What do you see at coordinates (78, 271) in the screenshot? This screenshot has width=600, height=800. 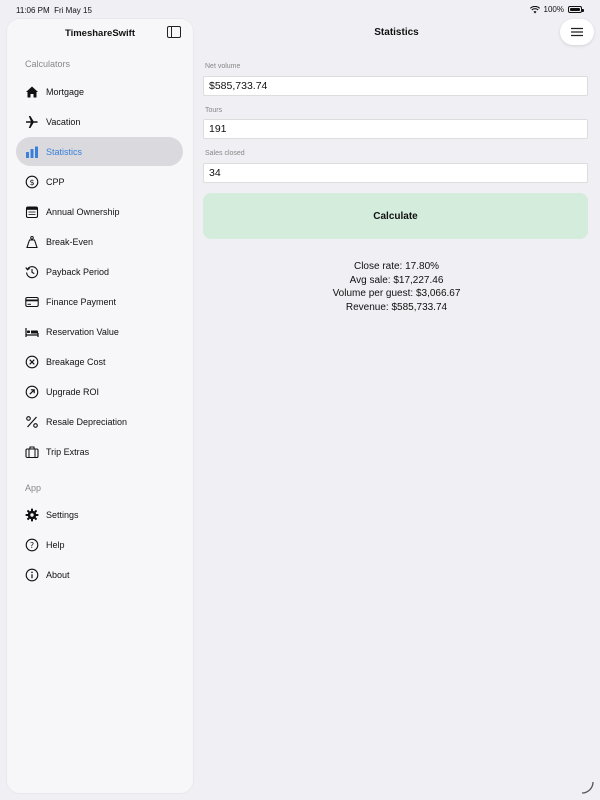 I see `sidebar-item-label: Payback Period` at bounding box center [78, 271].